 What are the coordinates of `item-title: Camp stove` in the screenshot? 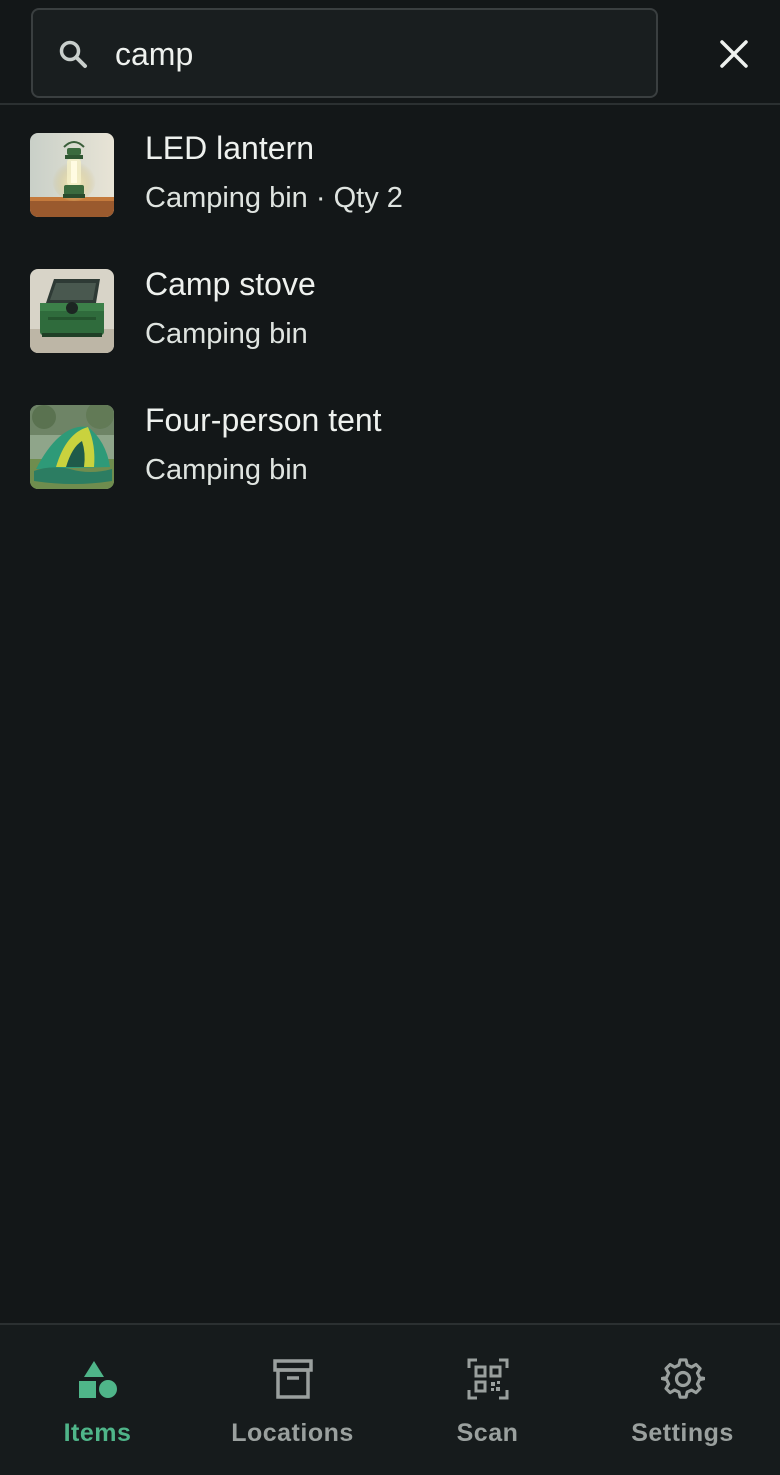 It's located at (230, 284).